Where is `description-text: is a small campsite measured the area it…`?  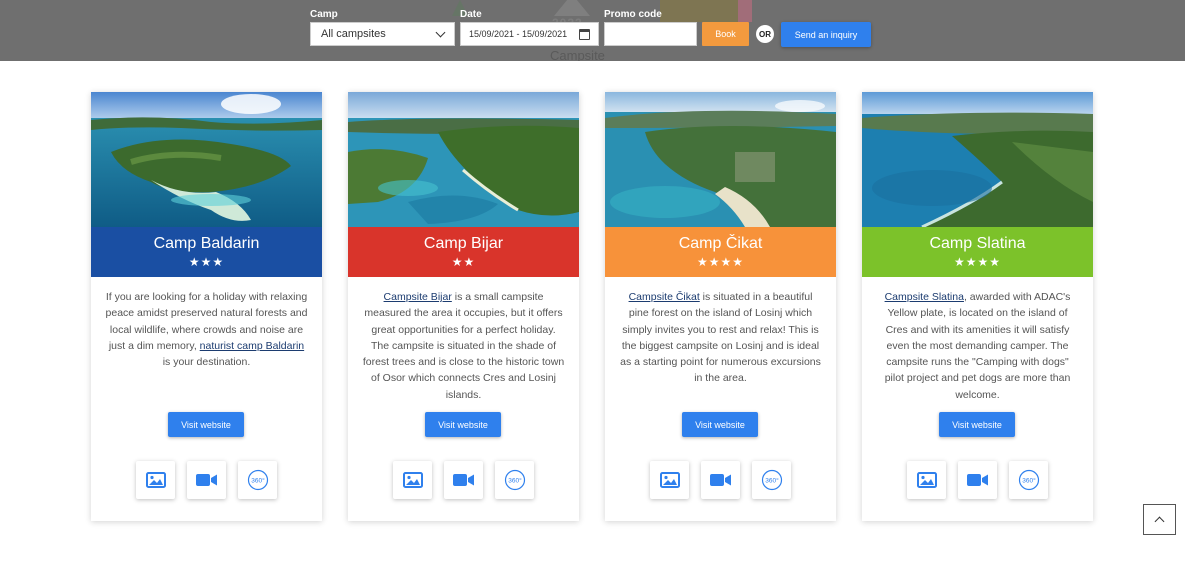
description-text: is a small campsite measured the area it… is located at coordinates (463, 346).